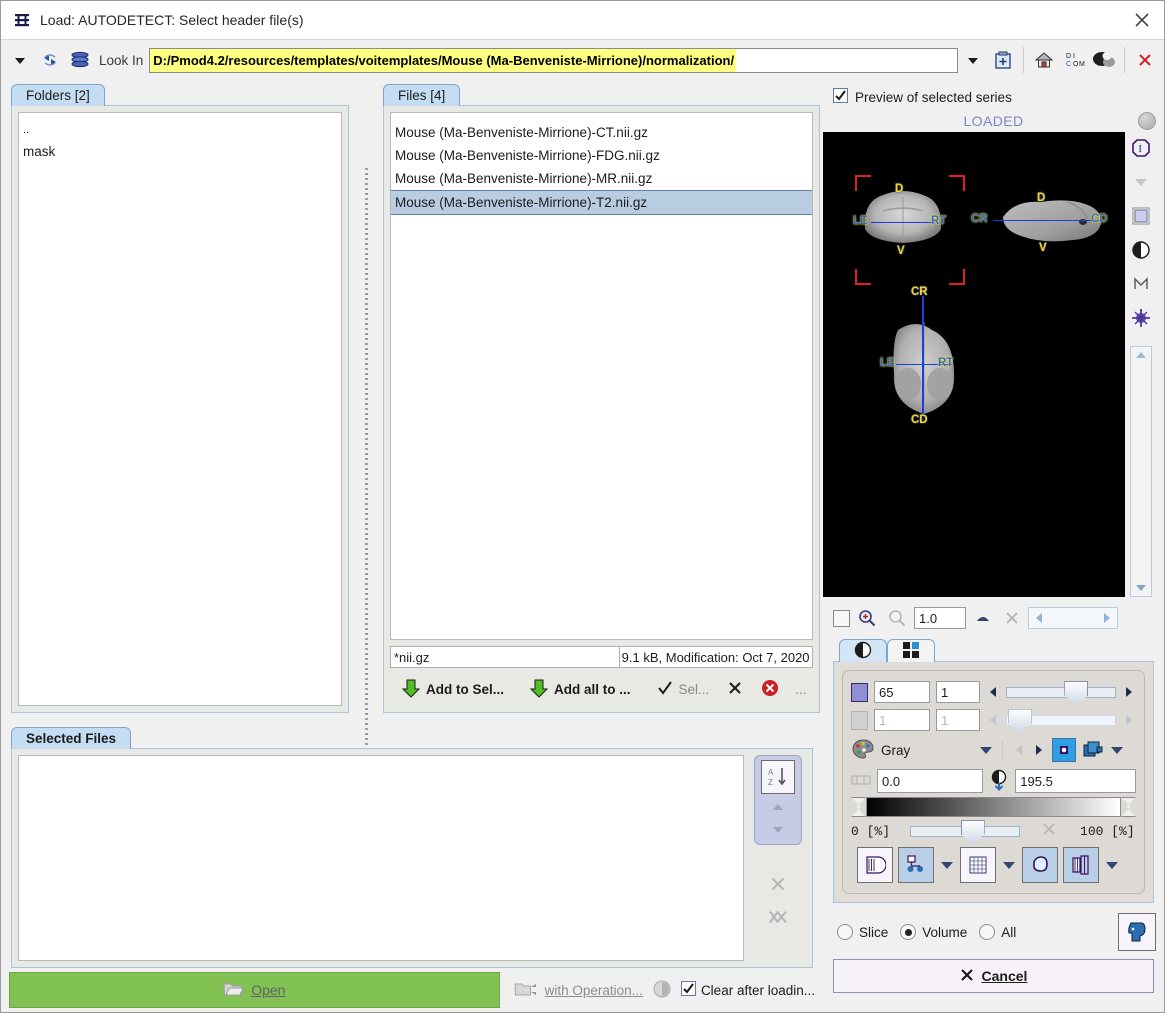  What do you see at coordinates (993, 692) in the screenshot?
I see `slice-prev-icon` at bounding box center [993, 692].